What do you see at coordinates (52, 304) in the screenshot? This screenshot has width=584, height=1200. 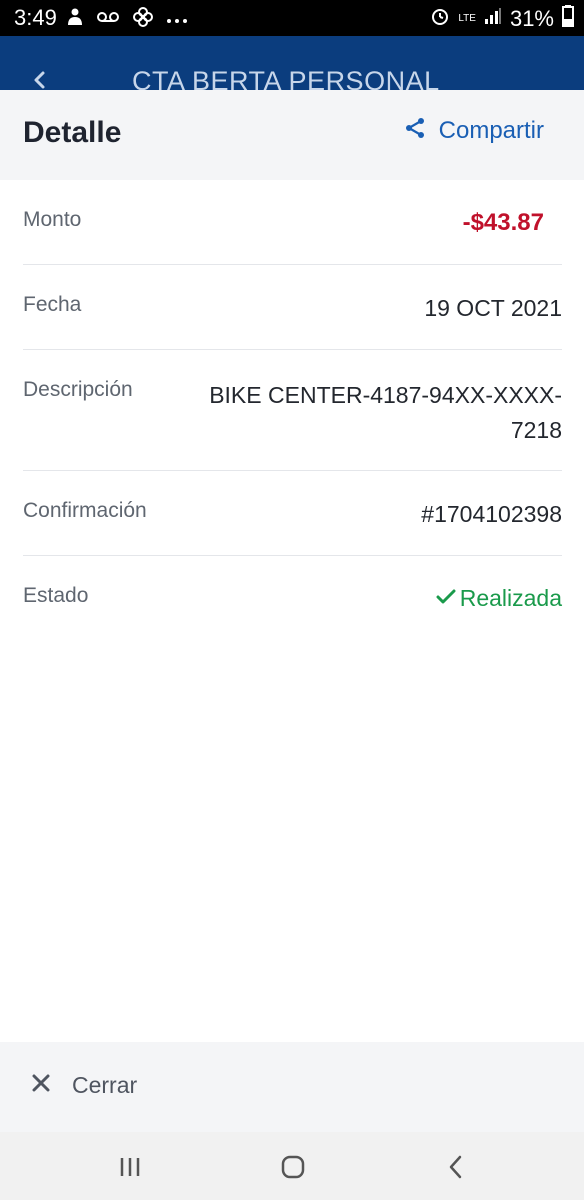 I see `date-label: Fecha` at bounding box center [52, 304].